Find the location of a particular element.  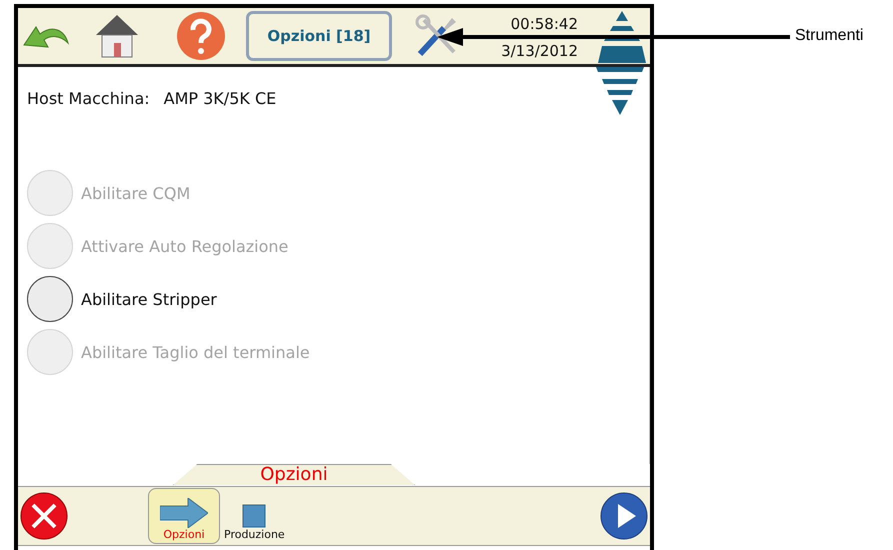

help-icon is located at coordinates (201, 36).